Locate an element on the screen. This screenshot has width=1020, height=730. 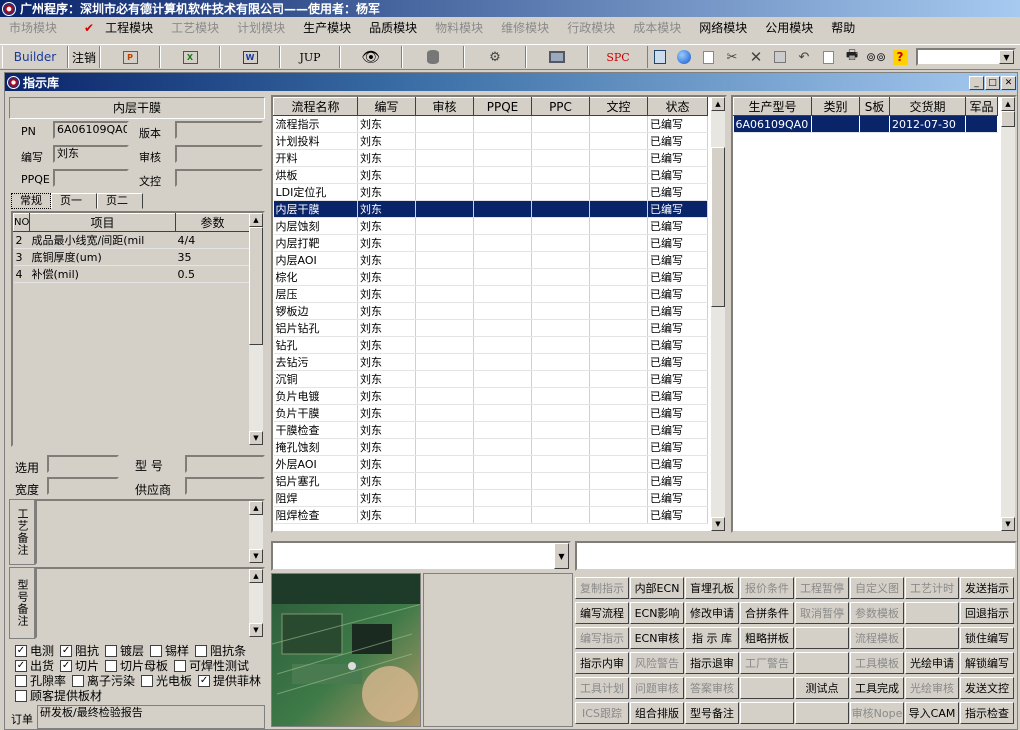
param-row: 2 成品最小线宽/间距(mil 4/4 is located at coordinates (131, 240).